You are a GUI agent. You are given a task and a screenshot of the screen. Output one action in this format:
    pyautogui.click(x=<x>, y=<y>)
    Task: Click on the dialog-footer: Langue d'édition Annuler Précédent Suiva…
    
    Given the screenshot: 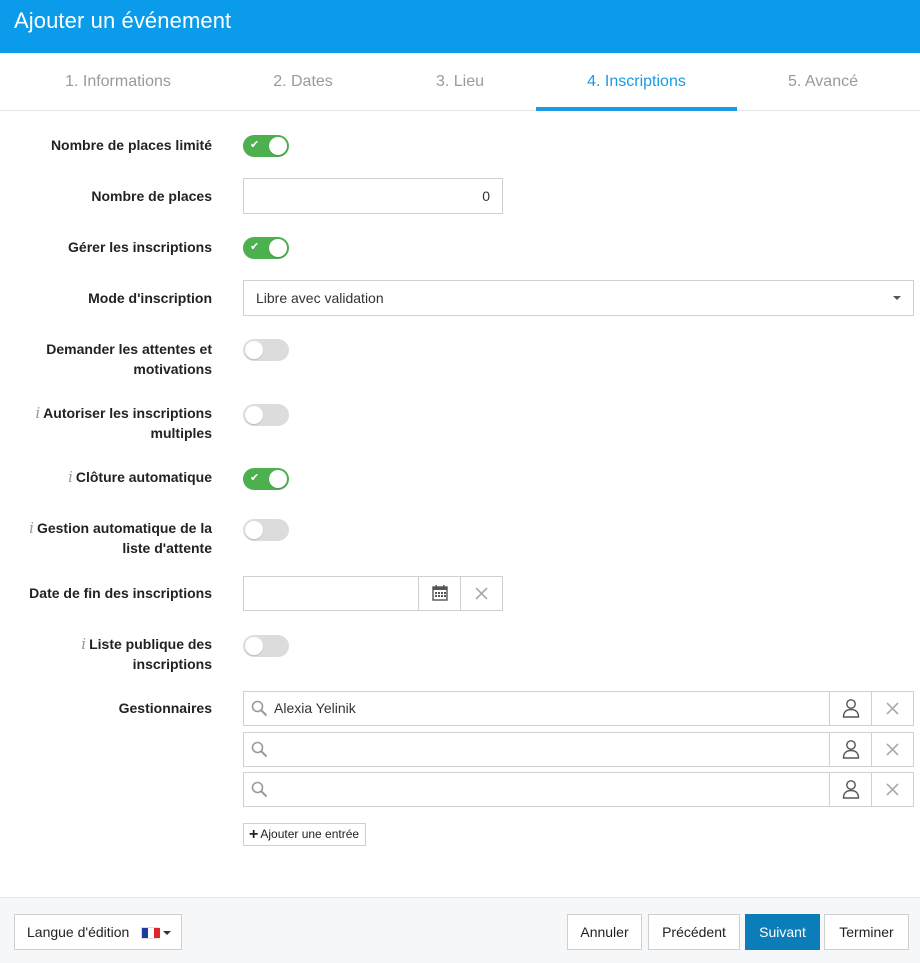 What is the action you would take?
    pyautogui.click(x=460, y=930)
    